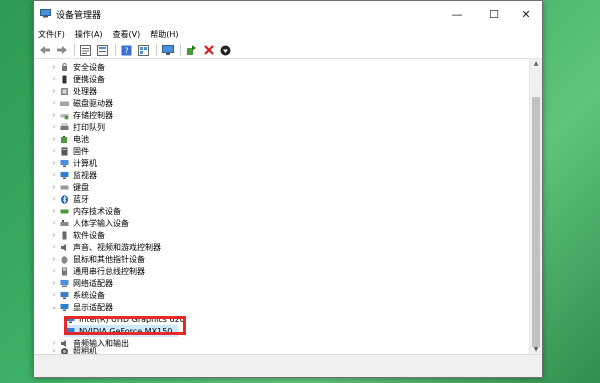  I want to click on memory-icon, so click(64, 211).